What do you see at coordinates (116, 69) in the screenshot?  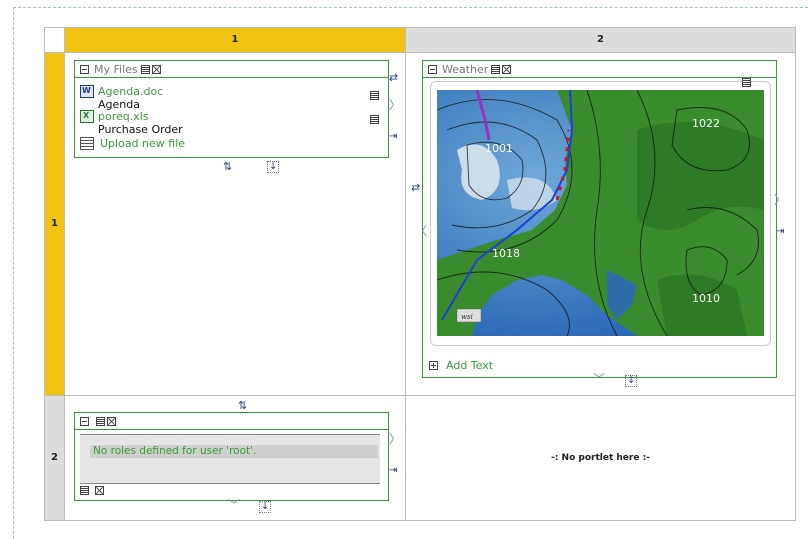 I see `portlet-title: My Files` at bounding box center [116, 69].